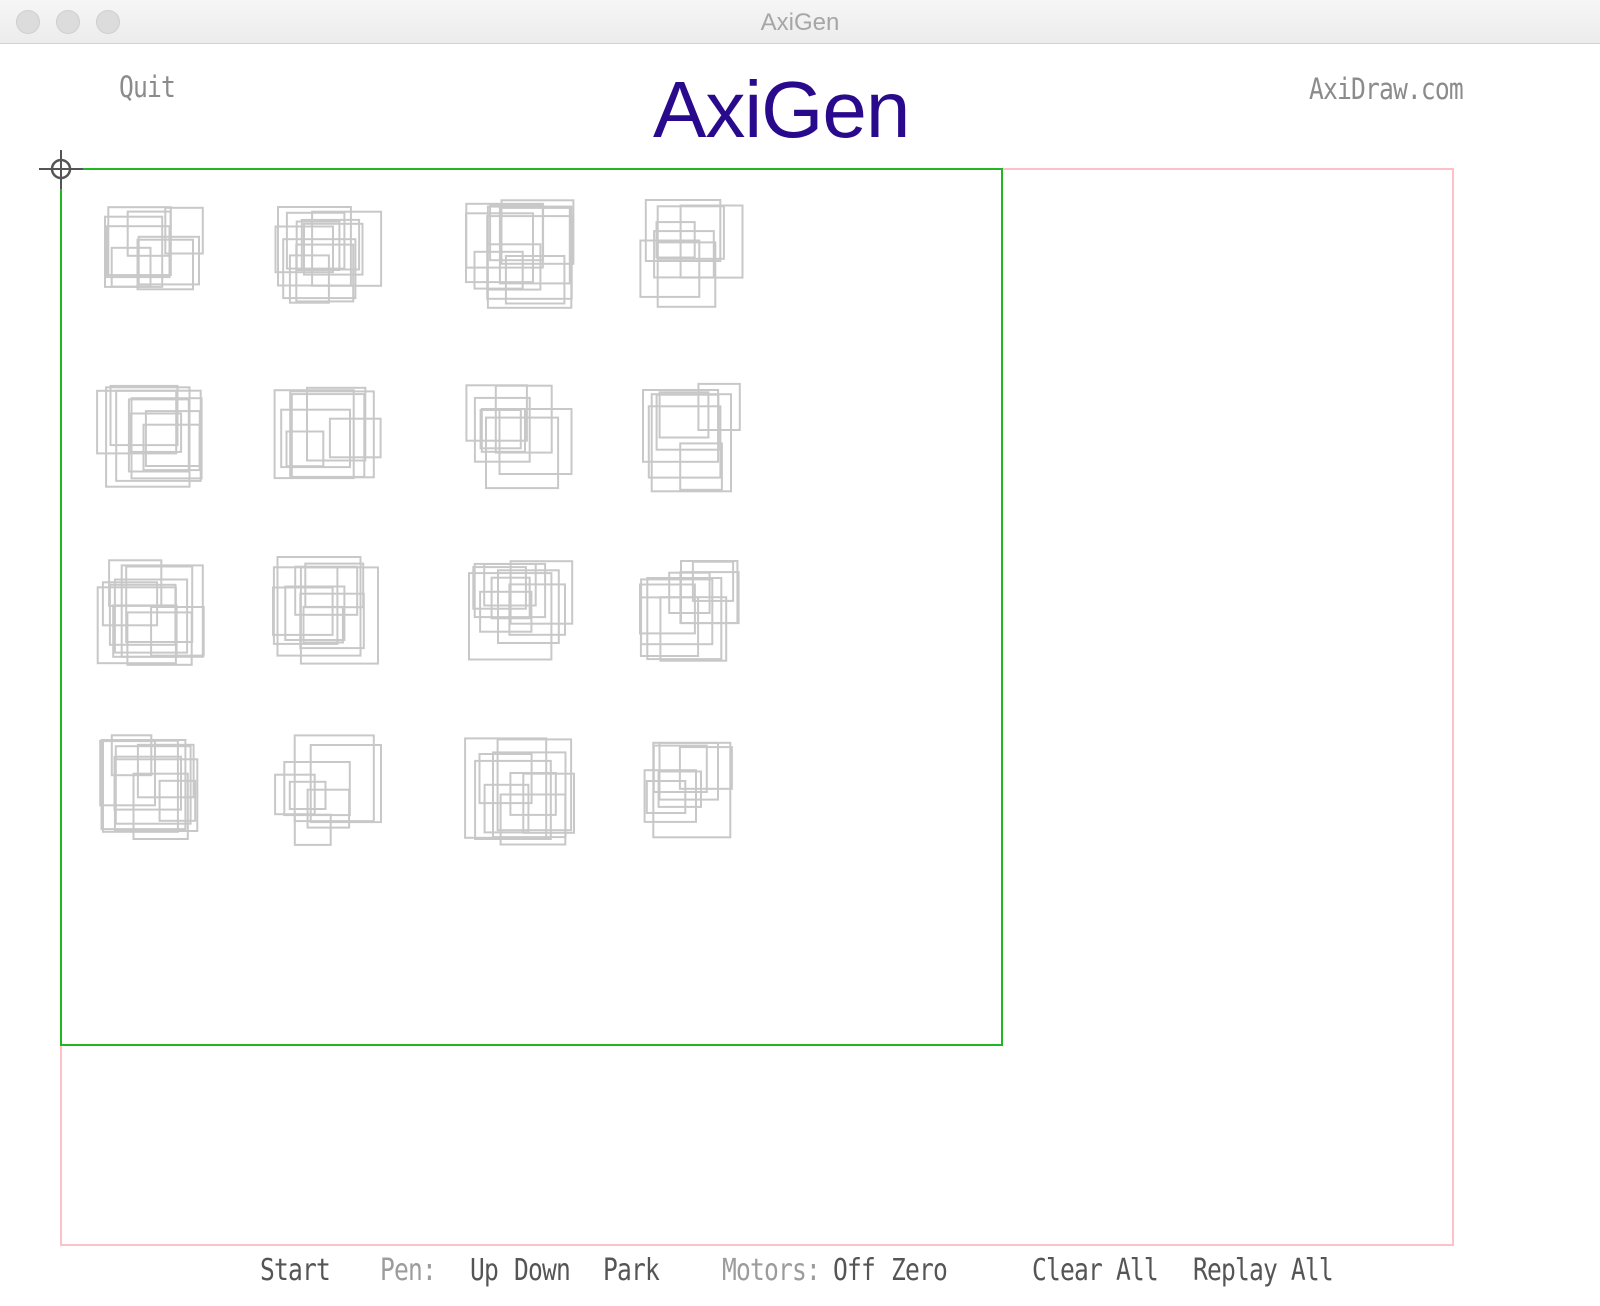 The width and height of the screenshot is (1600, 1306). What do you see at coordinates (771, 1270) in the screenshot?
I see `motors-label: Motors:` at bounding box center [771, 1270].